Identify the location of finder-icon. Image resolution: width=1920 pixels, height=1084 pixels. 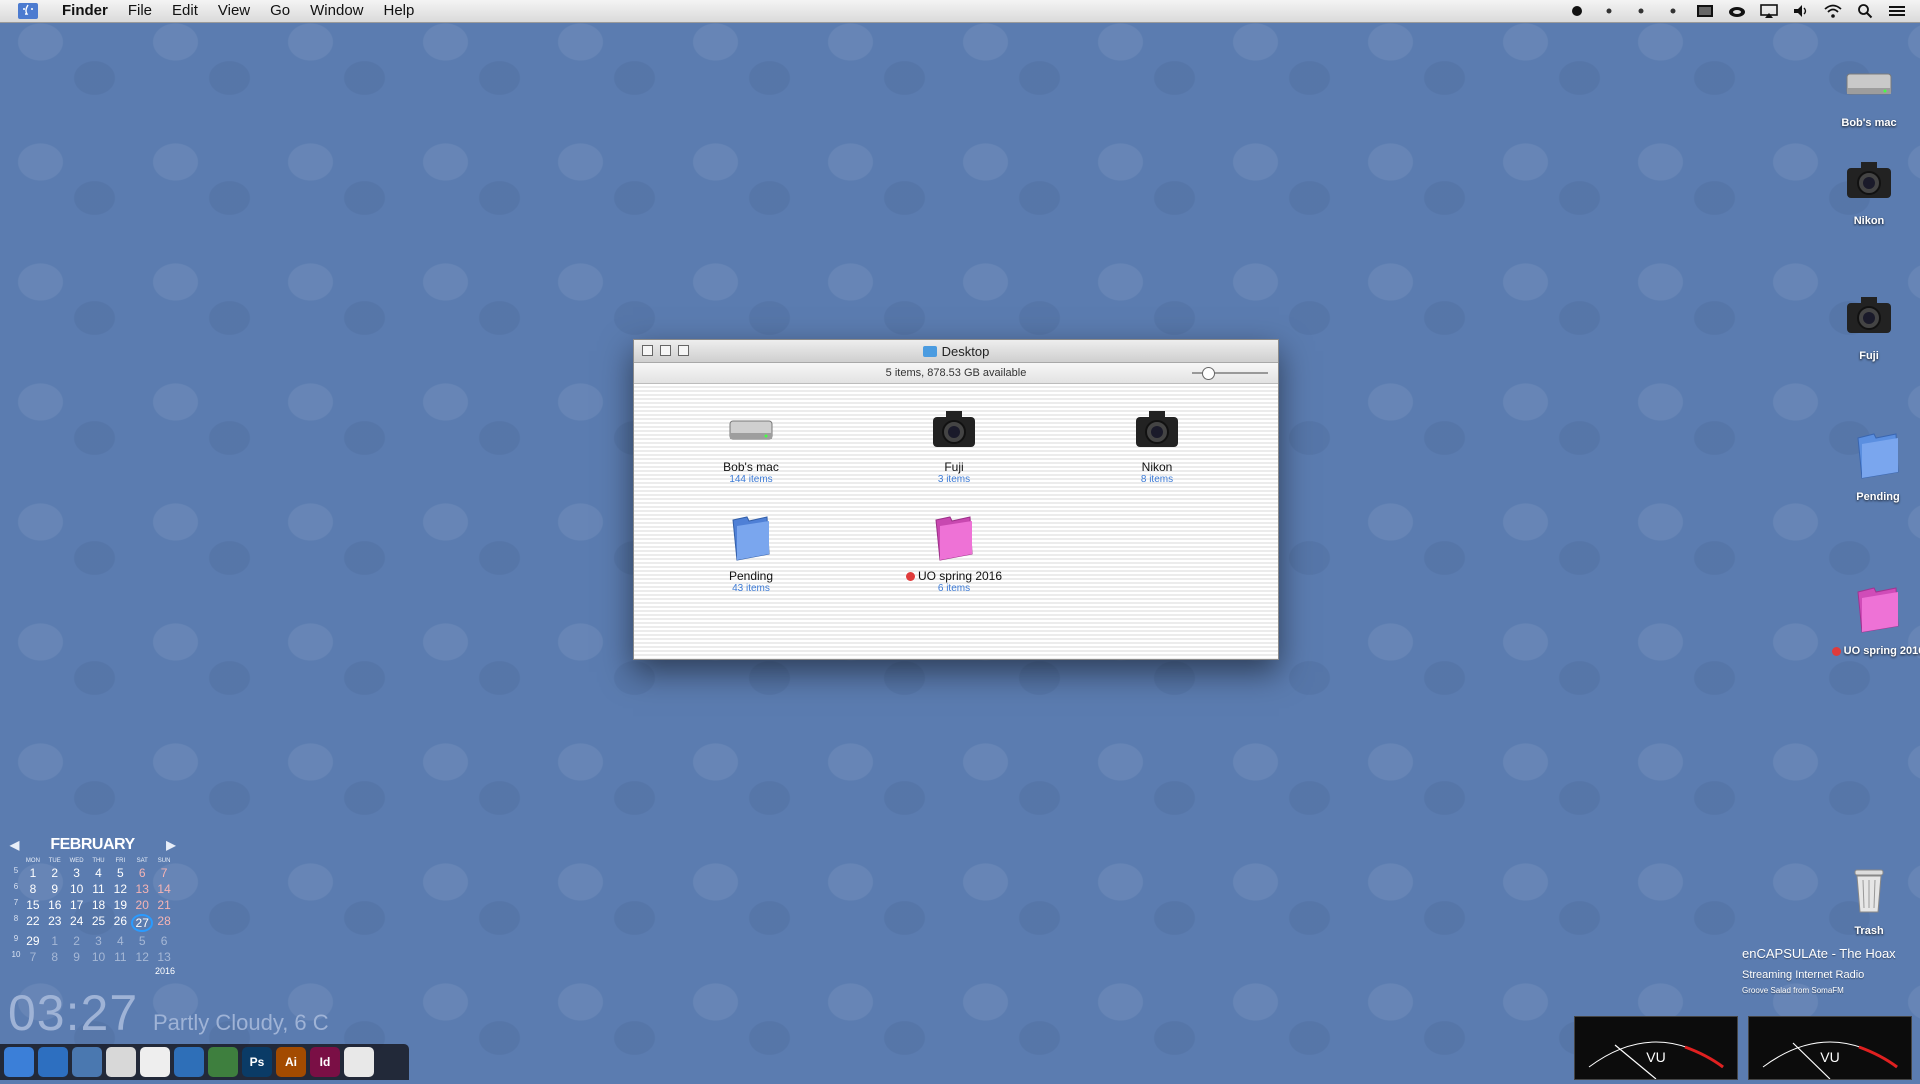
(19, 1062).